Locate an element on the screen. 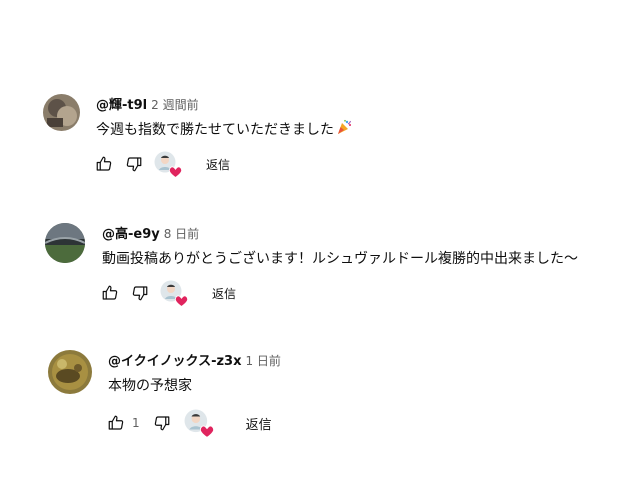 The width and height of the screenshot is (640, 480). comment-body: @イクイノックス-z3x 1 日前 本物の予想家 1 返信 is located at coordinates (194, 394).